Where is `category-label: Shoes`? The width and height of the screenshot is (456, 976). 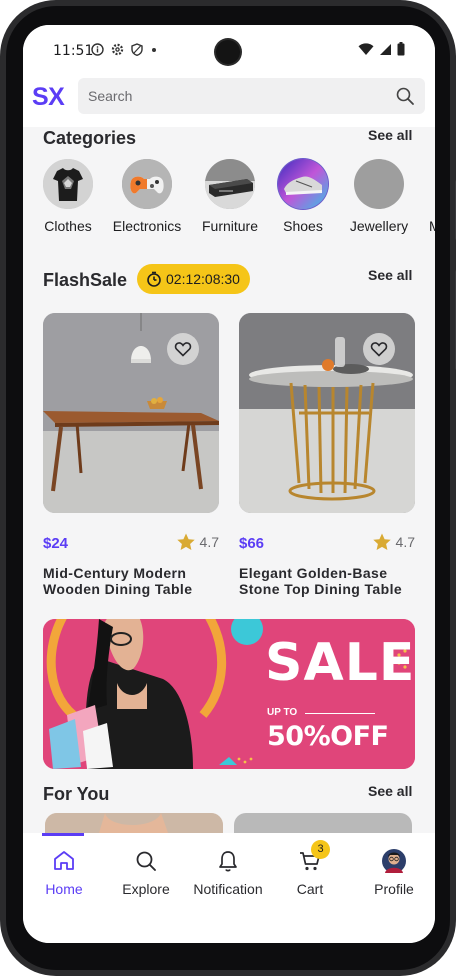 category-label: Shoes is located at coordinates (303, 226).